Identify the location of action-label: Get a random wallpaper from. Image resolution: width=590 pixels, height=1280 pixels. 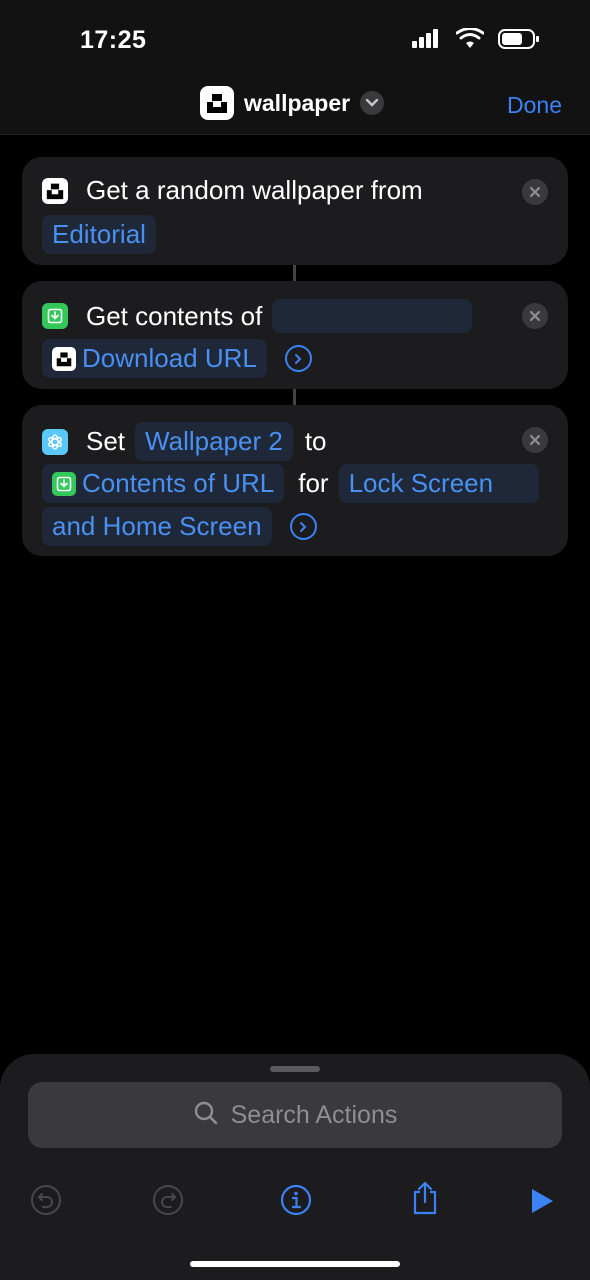
(254, 190).